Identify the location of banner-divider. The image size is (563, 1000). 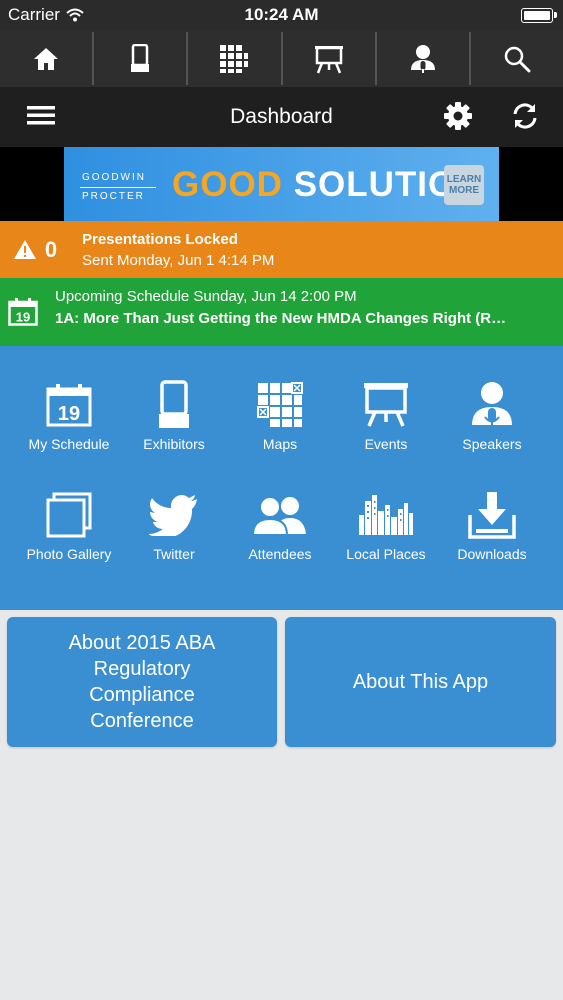
(118, 187).